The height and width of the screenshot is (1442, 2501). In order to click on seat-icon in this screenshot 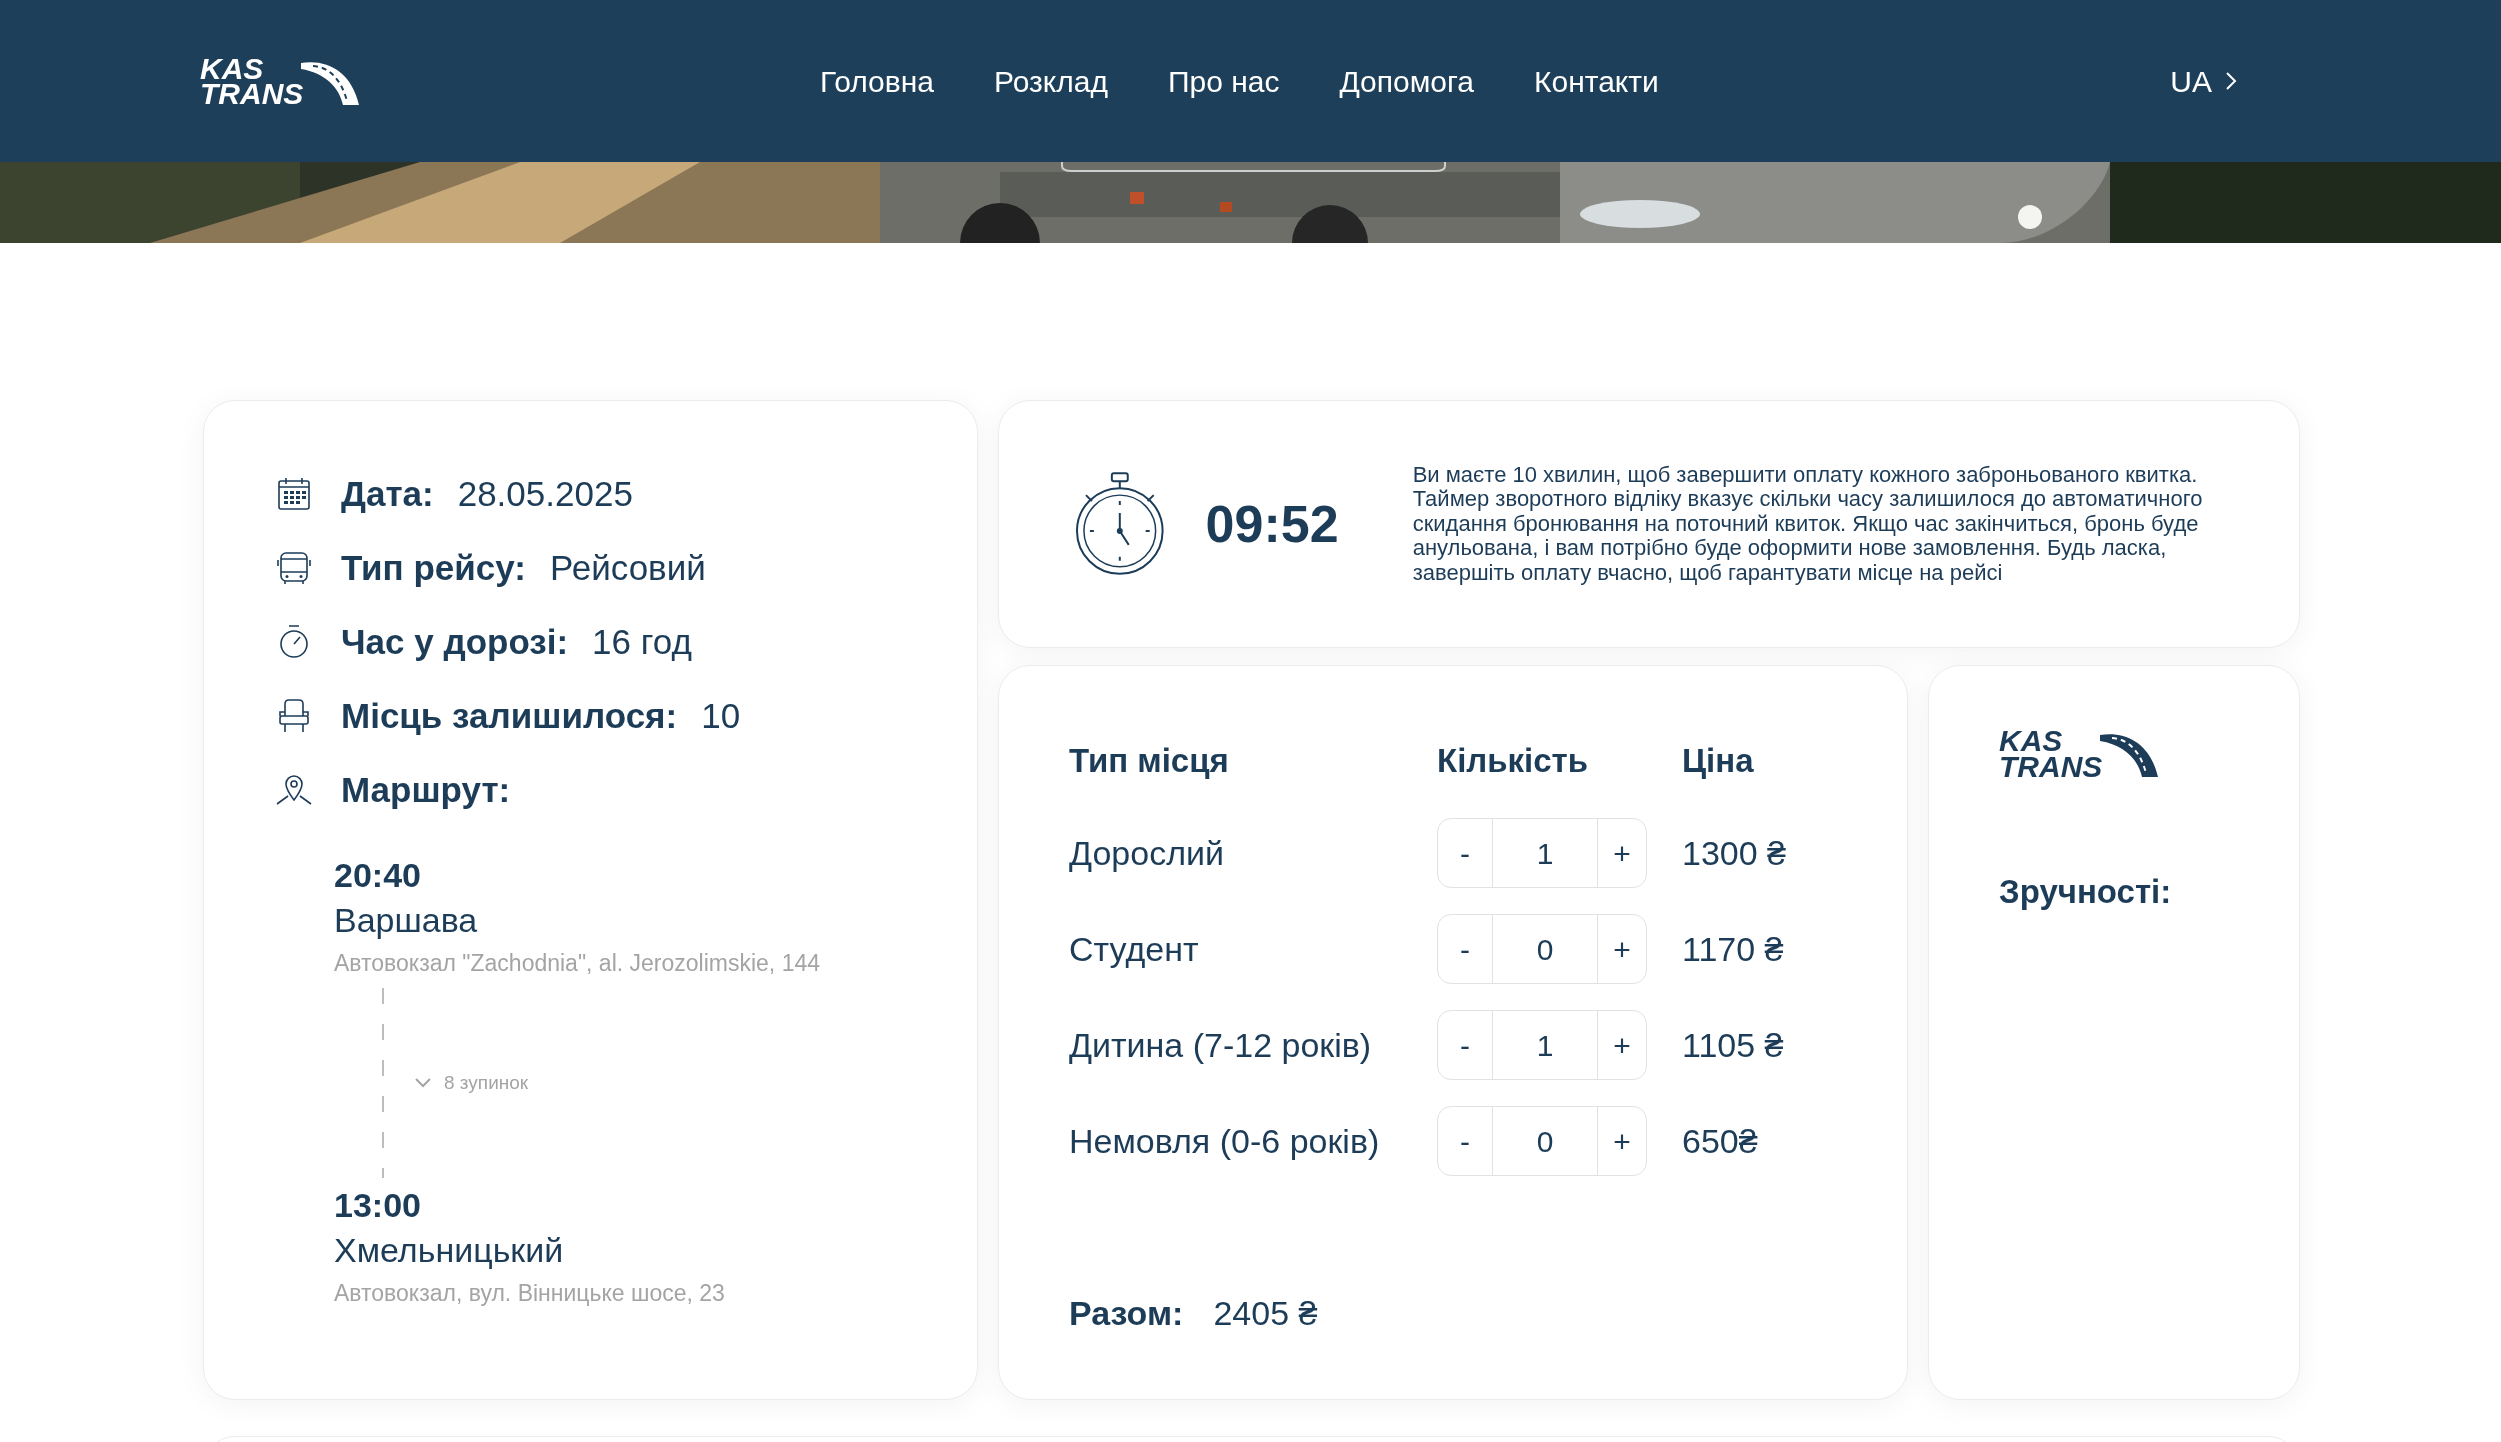, I will do `click(294, 716)`.